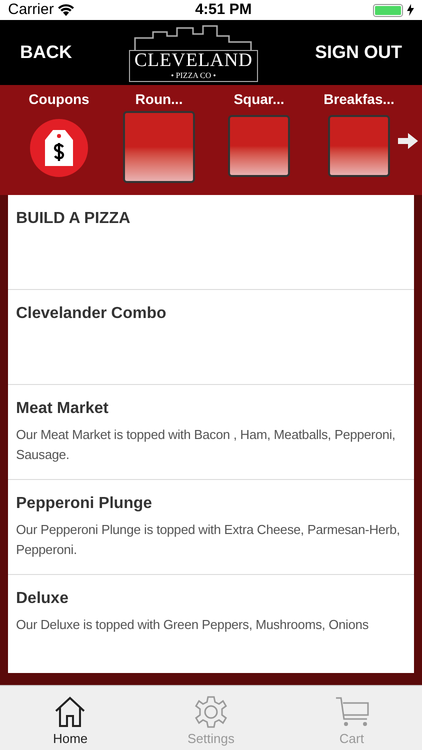 This screenshot has height=750, width=422. I want to click on category-label: Coupons, so click(59, 99).